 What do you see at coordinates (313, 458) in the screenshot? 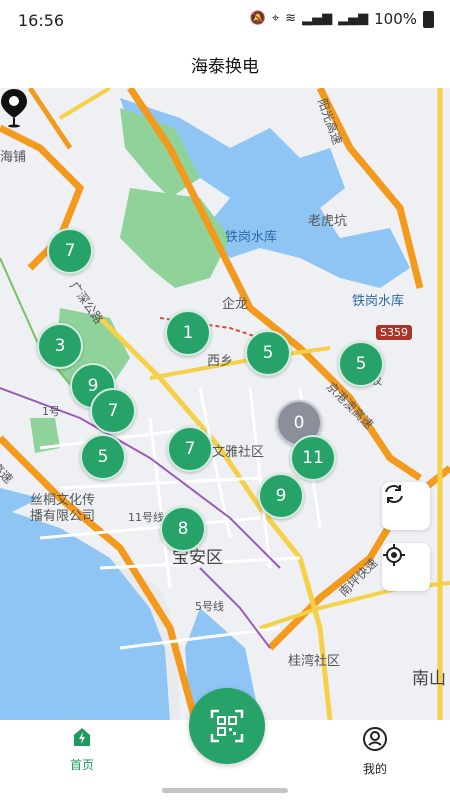
I see `station-cluster: 11` at bounding box center [313, 458].